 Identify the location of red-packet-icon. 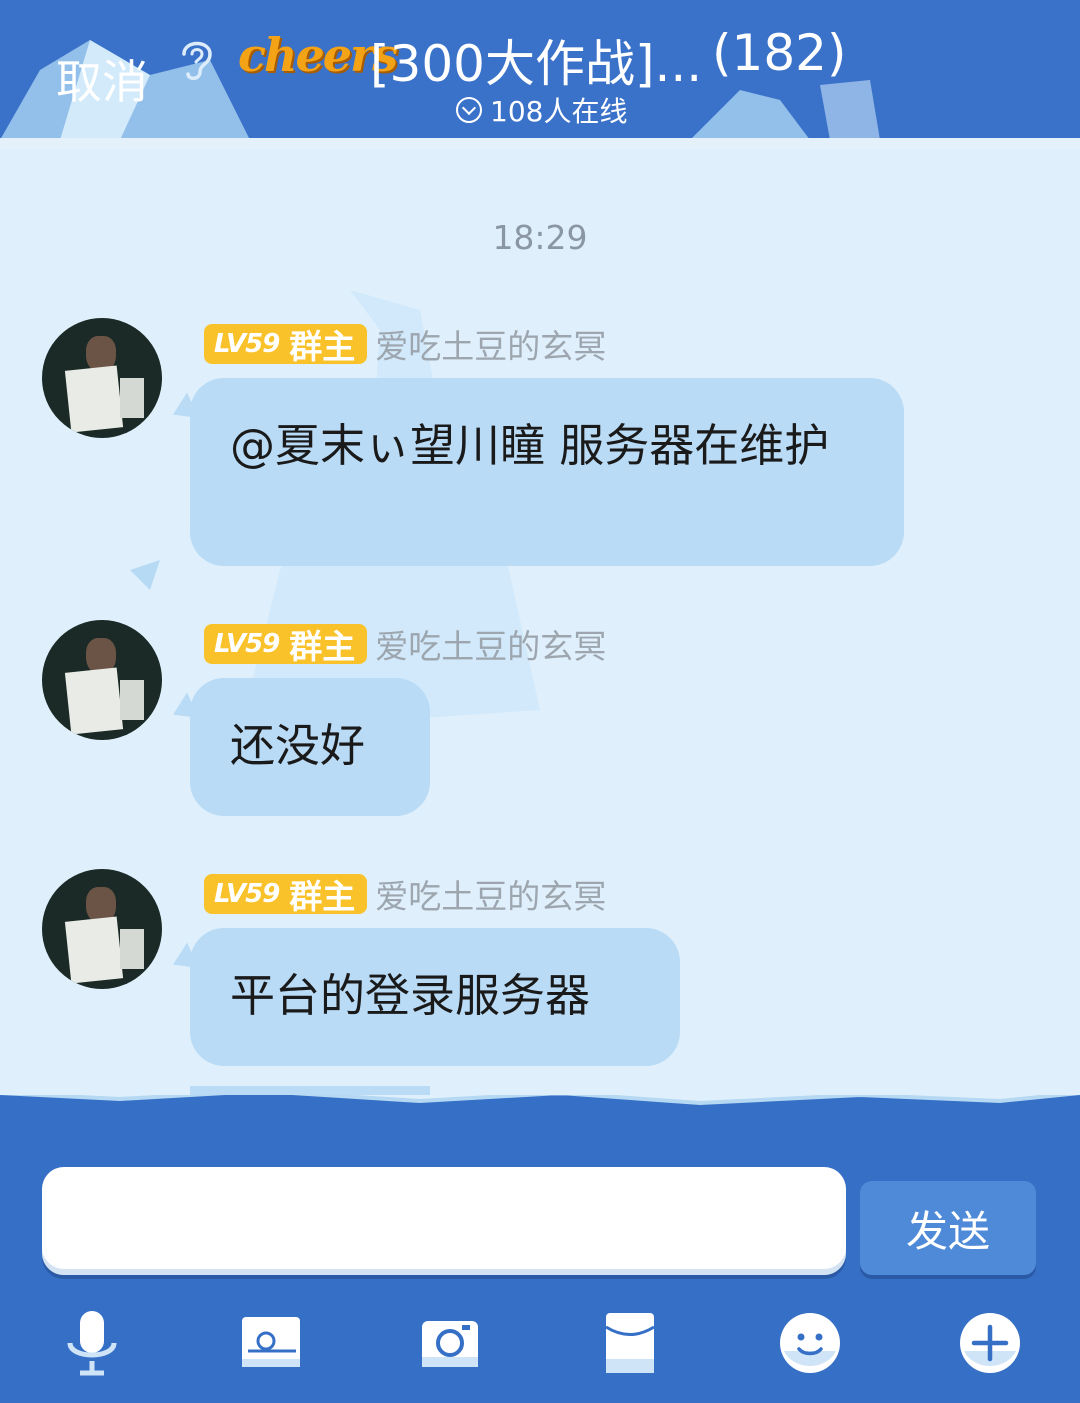
(630, 1343).